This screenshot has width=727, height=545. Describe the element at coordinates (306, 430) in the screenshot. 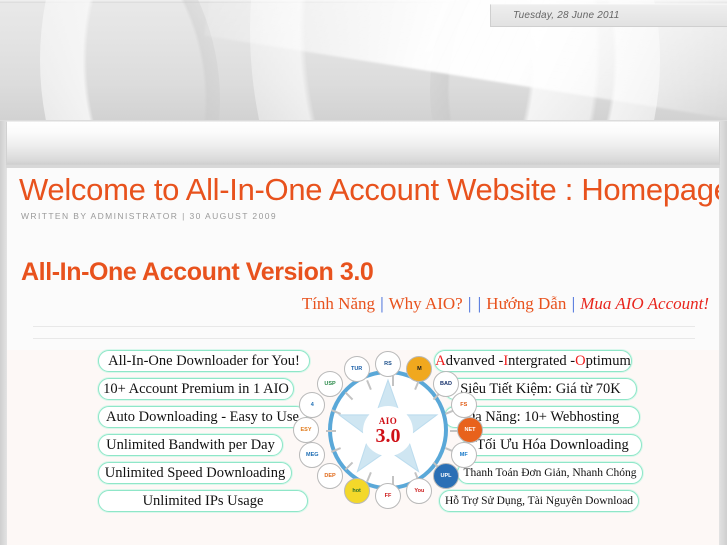

I see `logo-bubble-easyshare-icon: ESY` at that location.